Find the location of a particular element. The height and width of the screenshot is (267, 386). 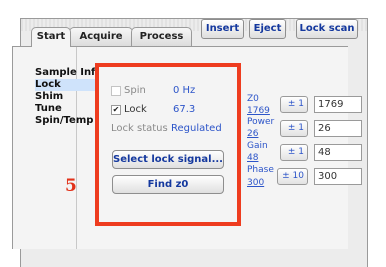

lock-scan-button: Lock scan is located at coordinates (327, 29).